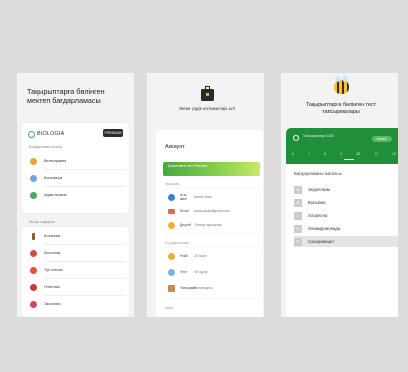  What do you see at coordinates (293, 154) in the screenshot?
I see `question-number: 6` at bounding box center [293, 154].